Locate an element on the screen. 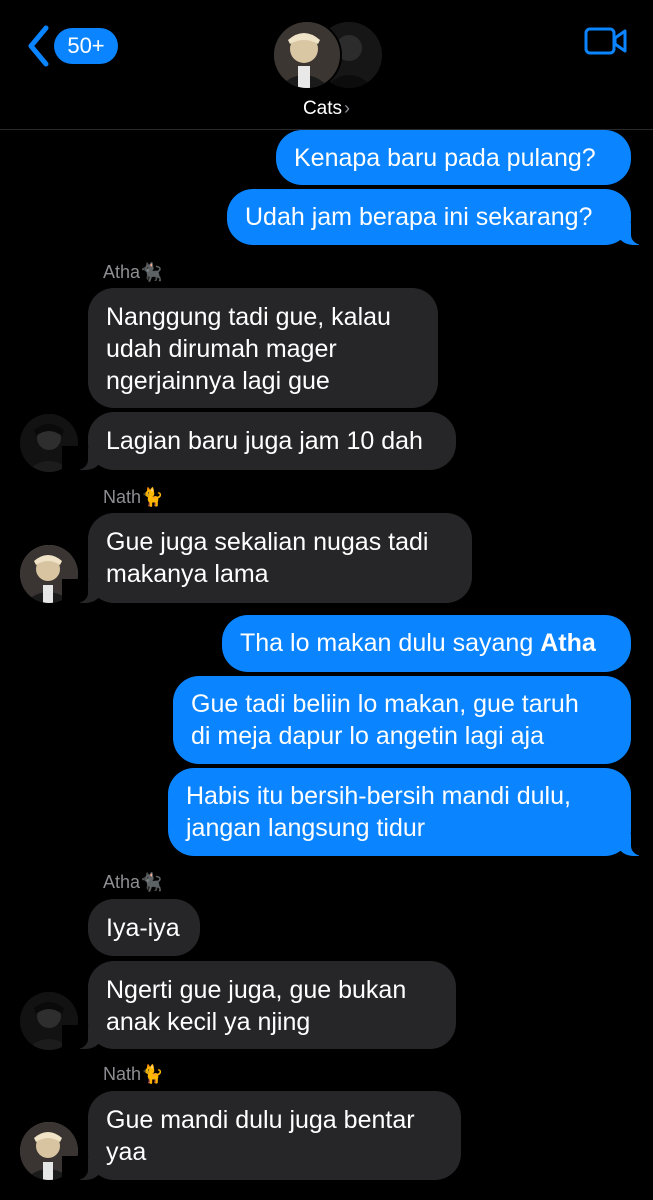  message-text-line: ngerjainnya lagi gue is located at coordinates (218, 381).